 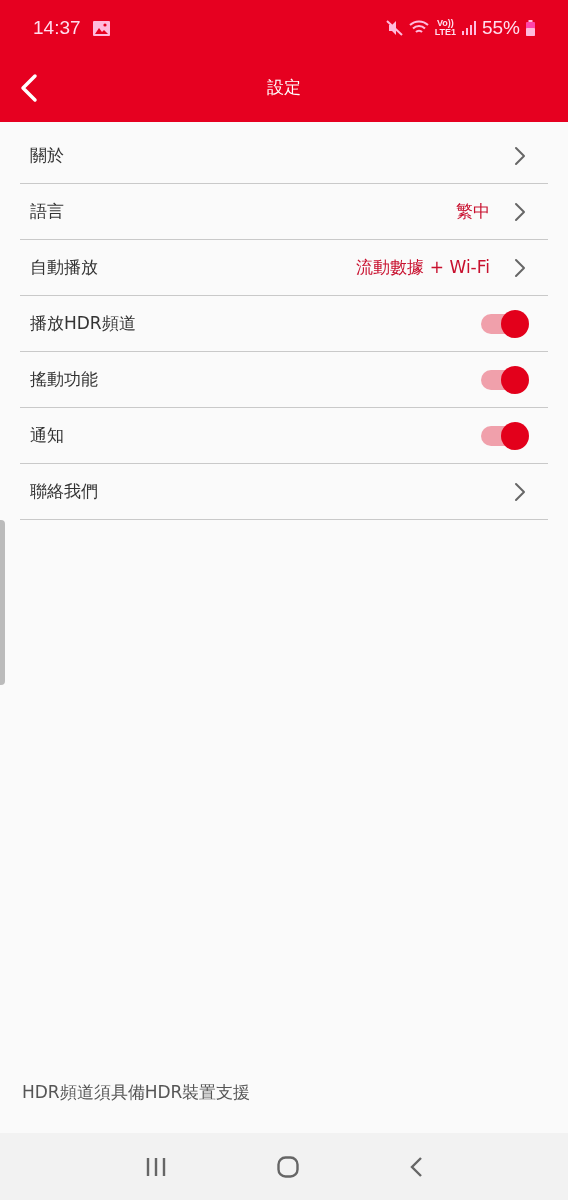 I want to click on row-label: 播放HDR頻道, so click(x=83, y=323).